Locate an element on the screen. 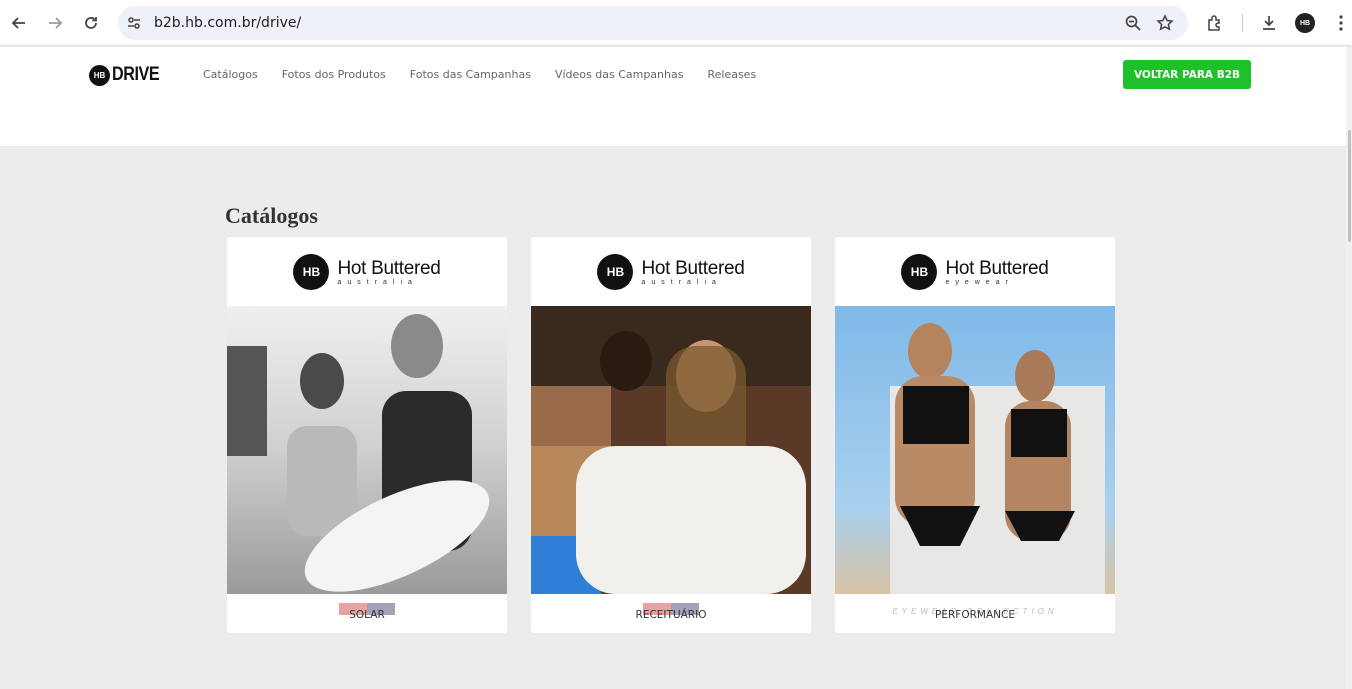 Image resolution: width=1352 pixels, height=689 pixels. voltar-b2b-button: VOLTAR PARA B2B is located at coordinates (1187, 74).